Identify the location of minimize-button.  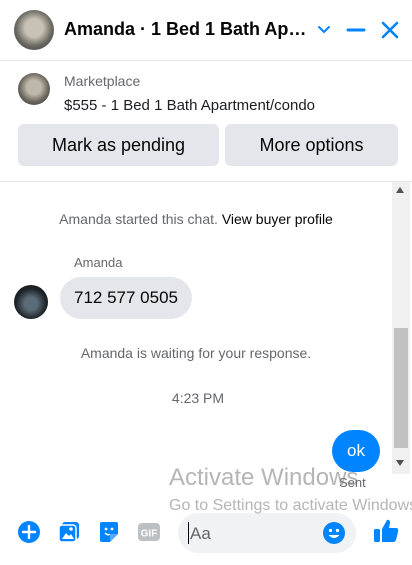
(356, 30).